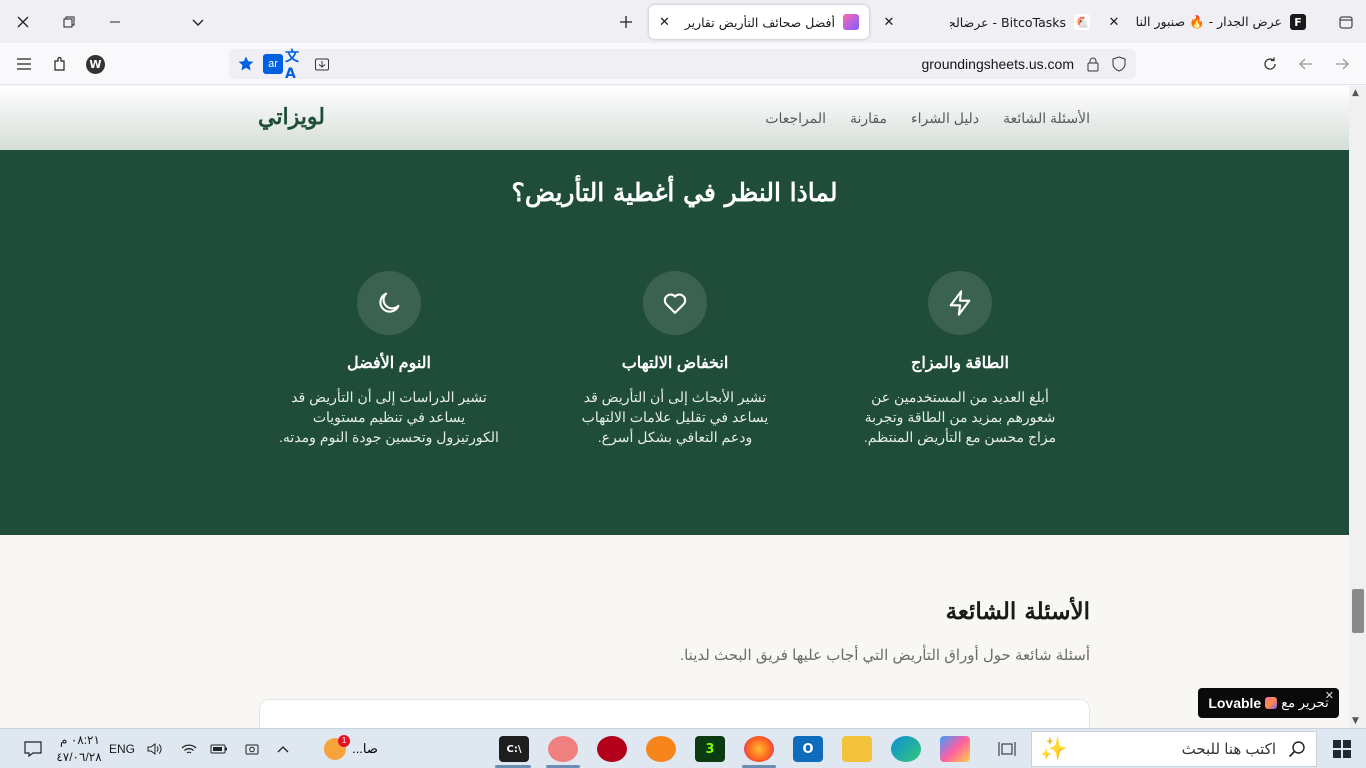  What do you see at coordinates (960, 363) in the screenshot?
I see `feature-title: الطاقة والمزاج` at bounding box center [960, 363].